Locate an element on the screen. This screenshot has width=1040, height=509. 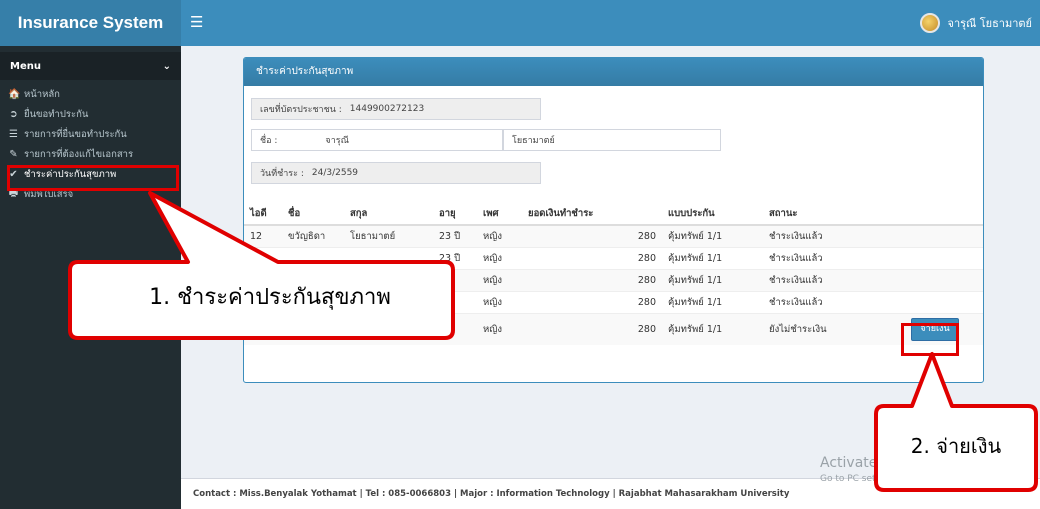
sign-in-icon: ➲ is located at coordinates (13, 114).